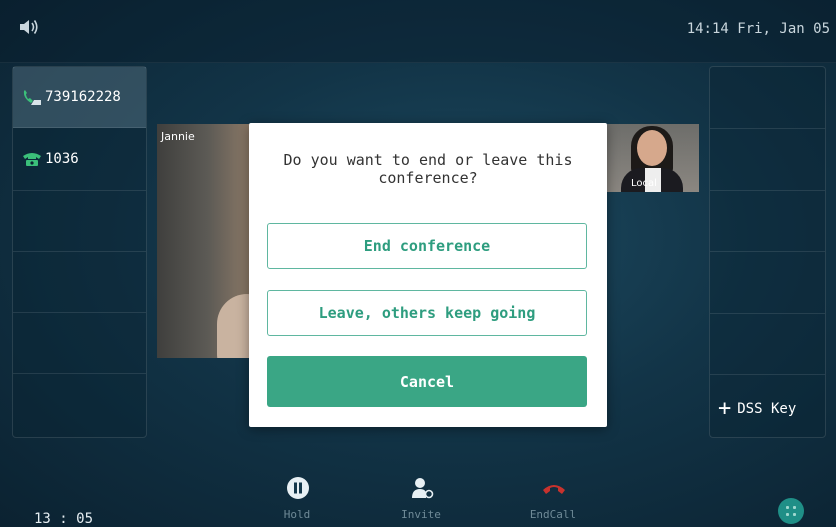  I want to click on softkey-label: EndCall, so click(553, 514).